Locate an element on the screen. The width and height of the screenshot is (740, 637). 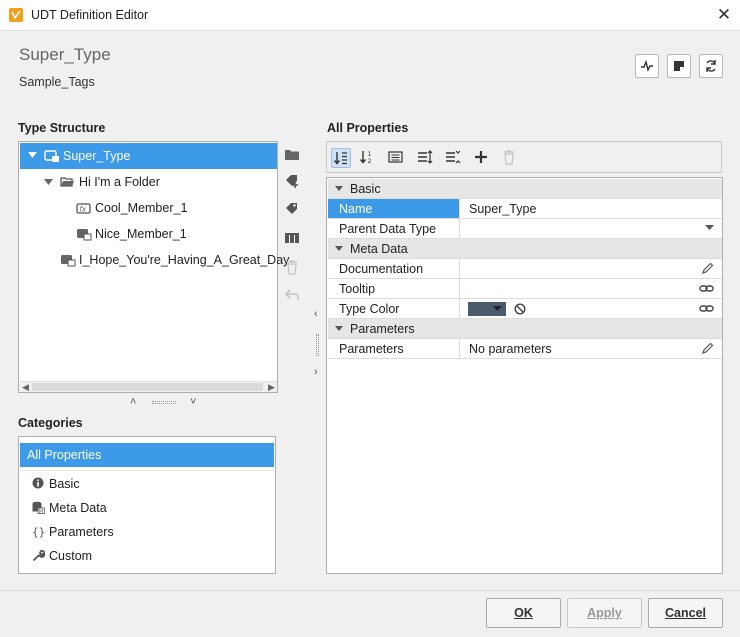
description-button is located at coordinates (397, 158).